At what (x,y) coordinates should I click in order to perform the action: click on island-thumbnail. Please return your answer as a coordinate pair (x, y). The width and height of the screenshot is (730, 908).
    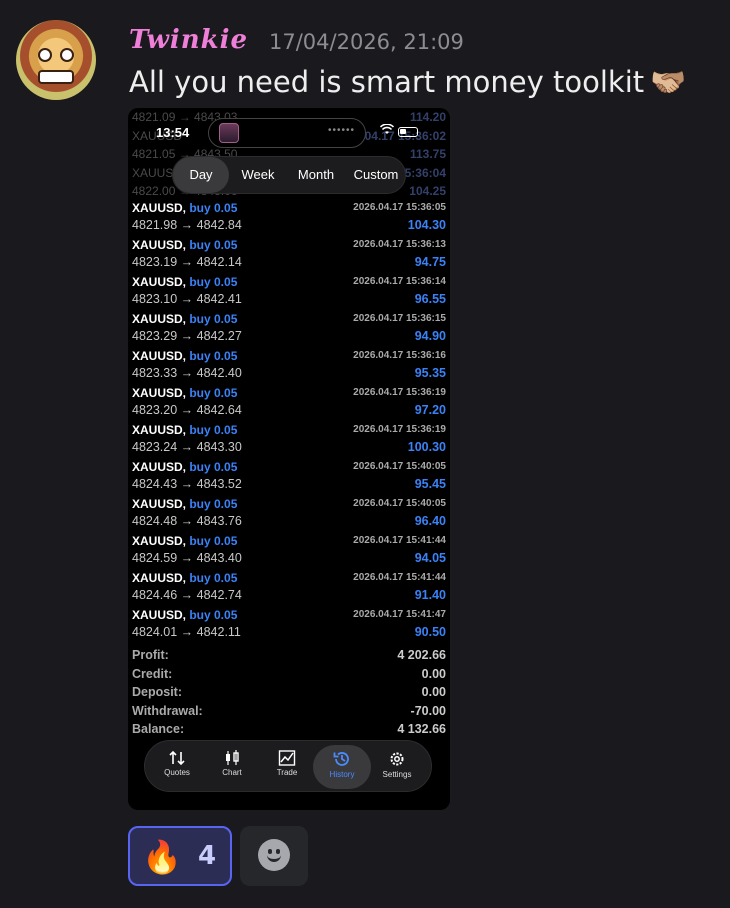
    Looking at the image, I should click on (229, 133).